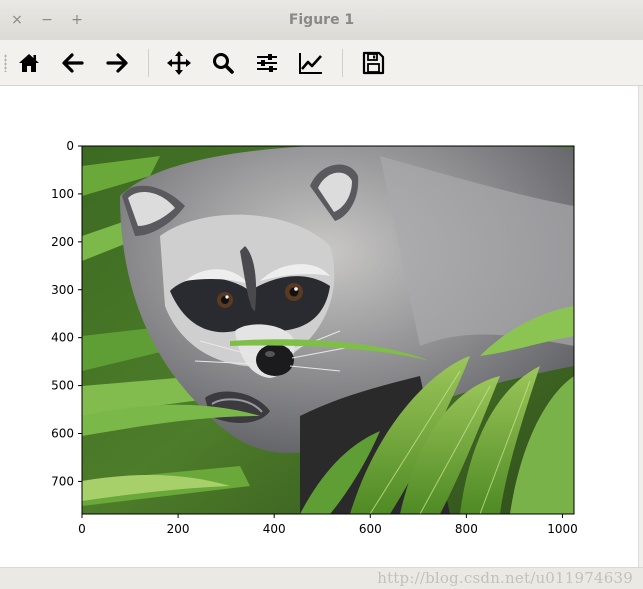  Describe the element at coordinates (62, 194) in the screenshot. I see `y-tick-label: 100` at that location.